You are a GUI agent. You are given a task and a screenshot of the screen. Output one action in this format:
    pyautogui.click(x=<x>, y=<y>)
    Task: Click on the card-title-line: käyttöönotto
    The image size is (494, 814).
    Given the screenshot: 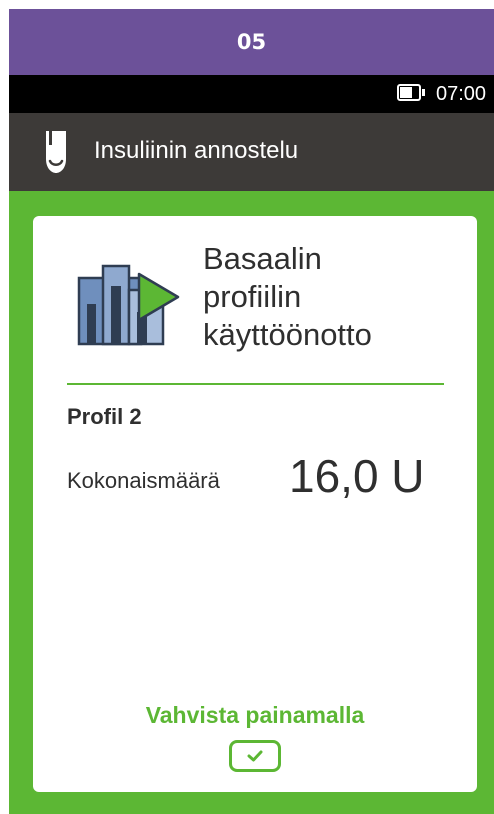 What is the action you would take?
    pyautogui.click(x=287, y=334)
    